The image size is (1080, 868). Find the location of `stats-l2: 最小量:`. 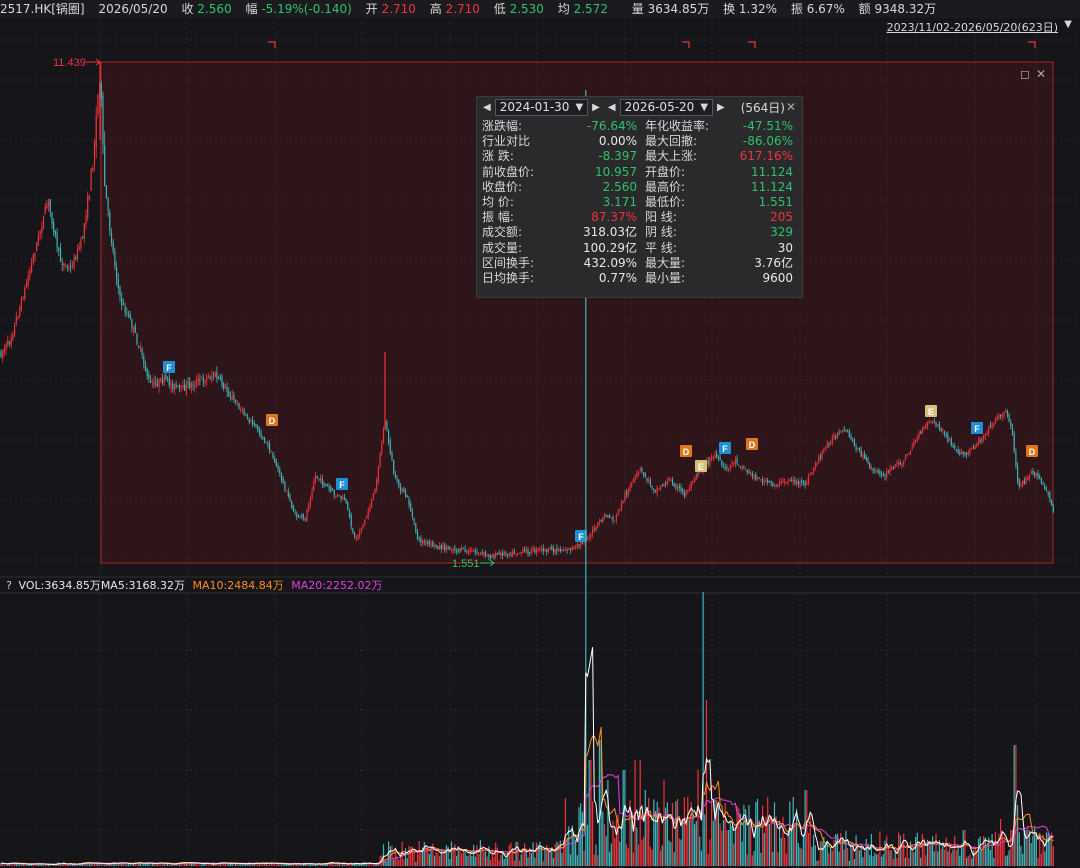

stats-l2: 最小量: is located at coordinates (665, 278).